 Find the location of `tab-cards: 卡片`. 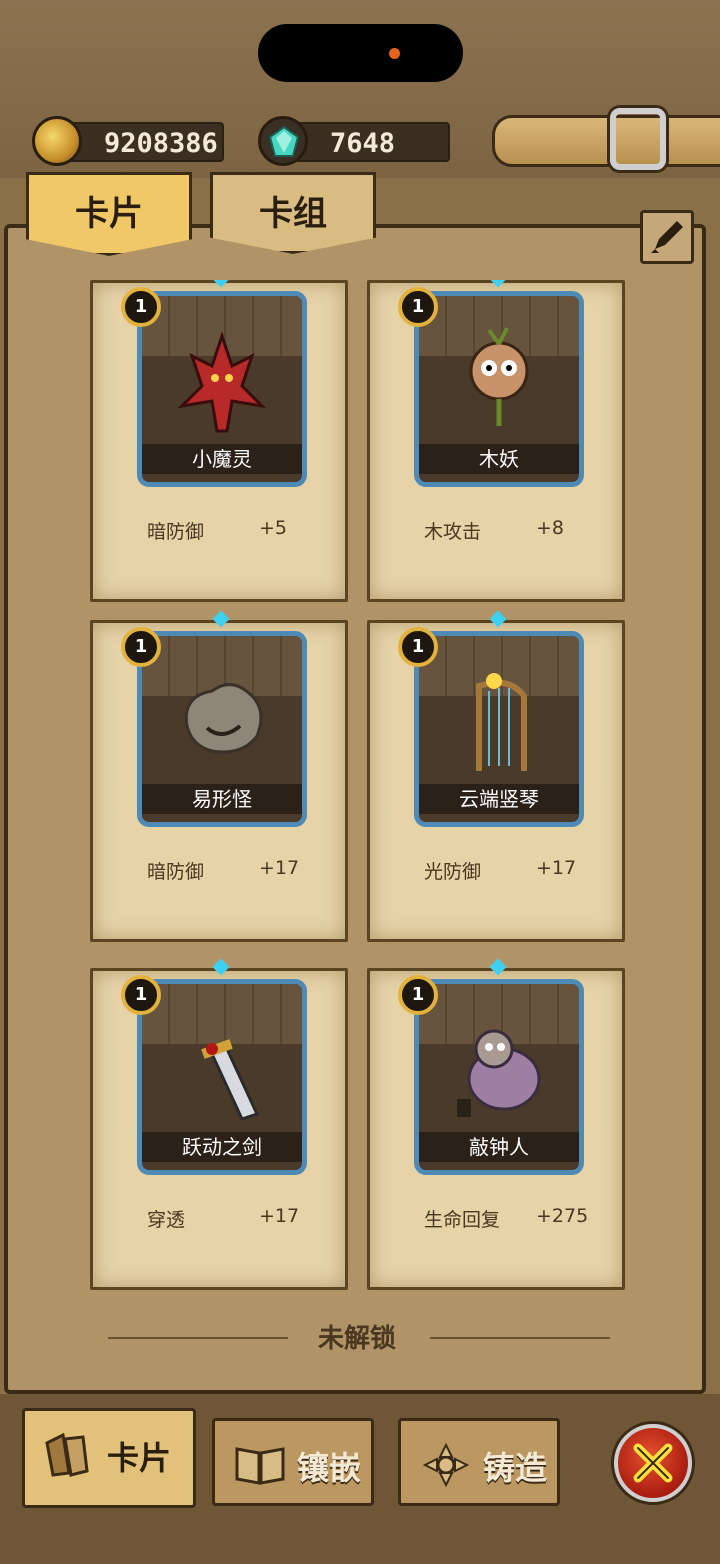

tab-cards: 卡片 is located at coordinates (109, 214).